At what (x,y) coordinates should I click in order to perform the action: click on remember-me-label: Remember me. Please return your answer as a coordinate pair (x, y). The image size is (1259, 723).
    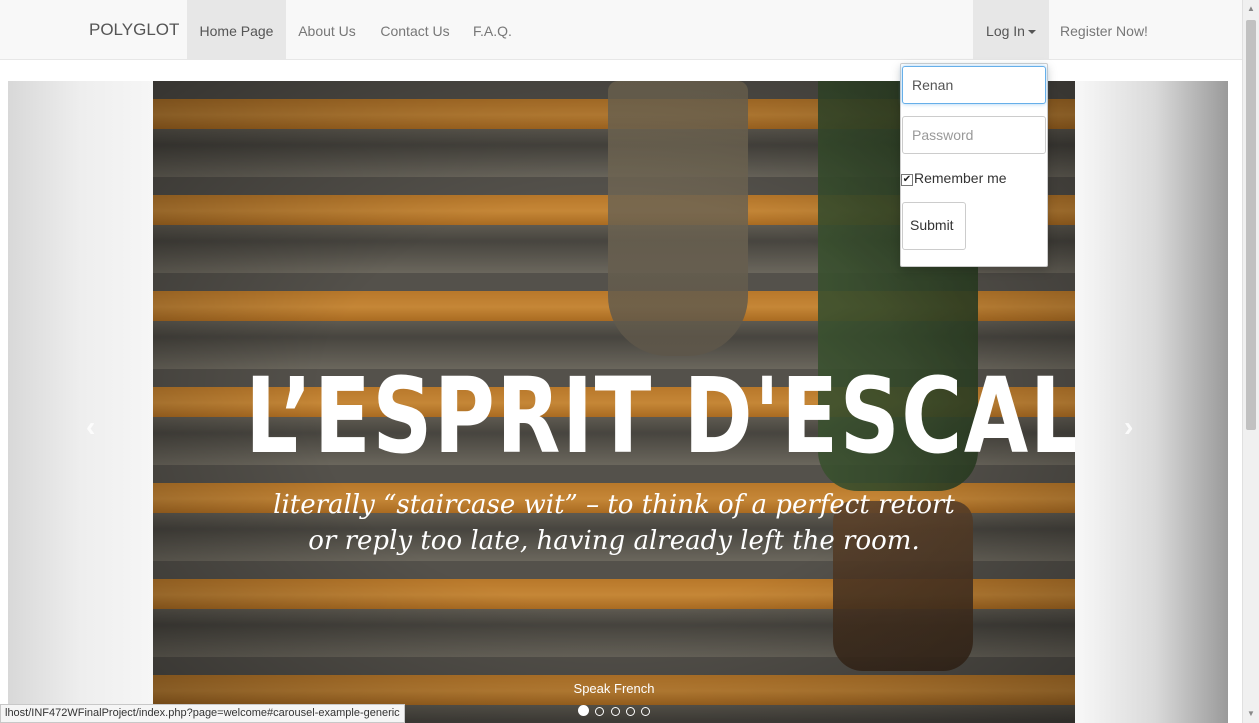
    Looking at the image, I should click on (960, 178).